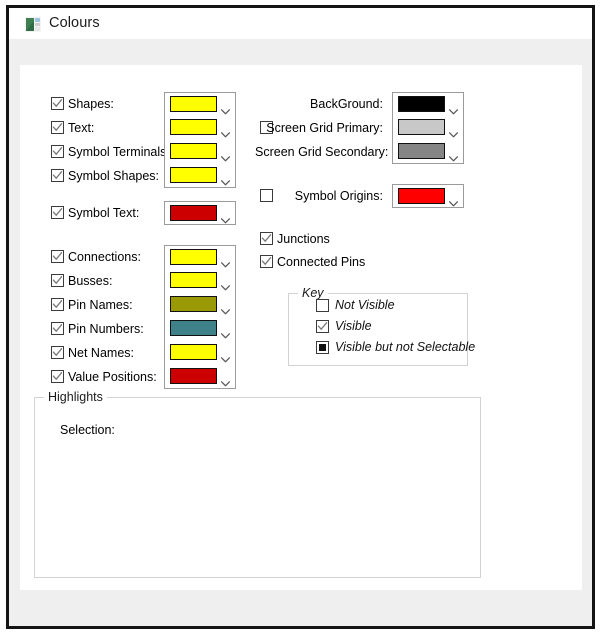 This screenshot has height=639, width=605. What do you see at coordinates (405, 347) in the screenshot?
I see `key-label-visible-but-not-selectable: Visible but not Selectable` at bounding box center [405, 347].